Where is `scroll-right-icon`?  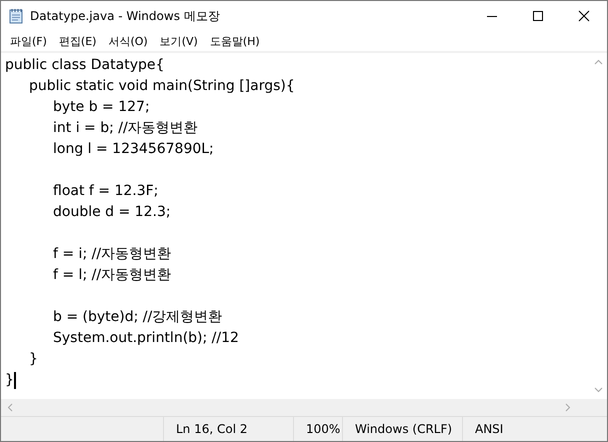 scroll-right-icon is located at coordinates (568, 407).